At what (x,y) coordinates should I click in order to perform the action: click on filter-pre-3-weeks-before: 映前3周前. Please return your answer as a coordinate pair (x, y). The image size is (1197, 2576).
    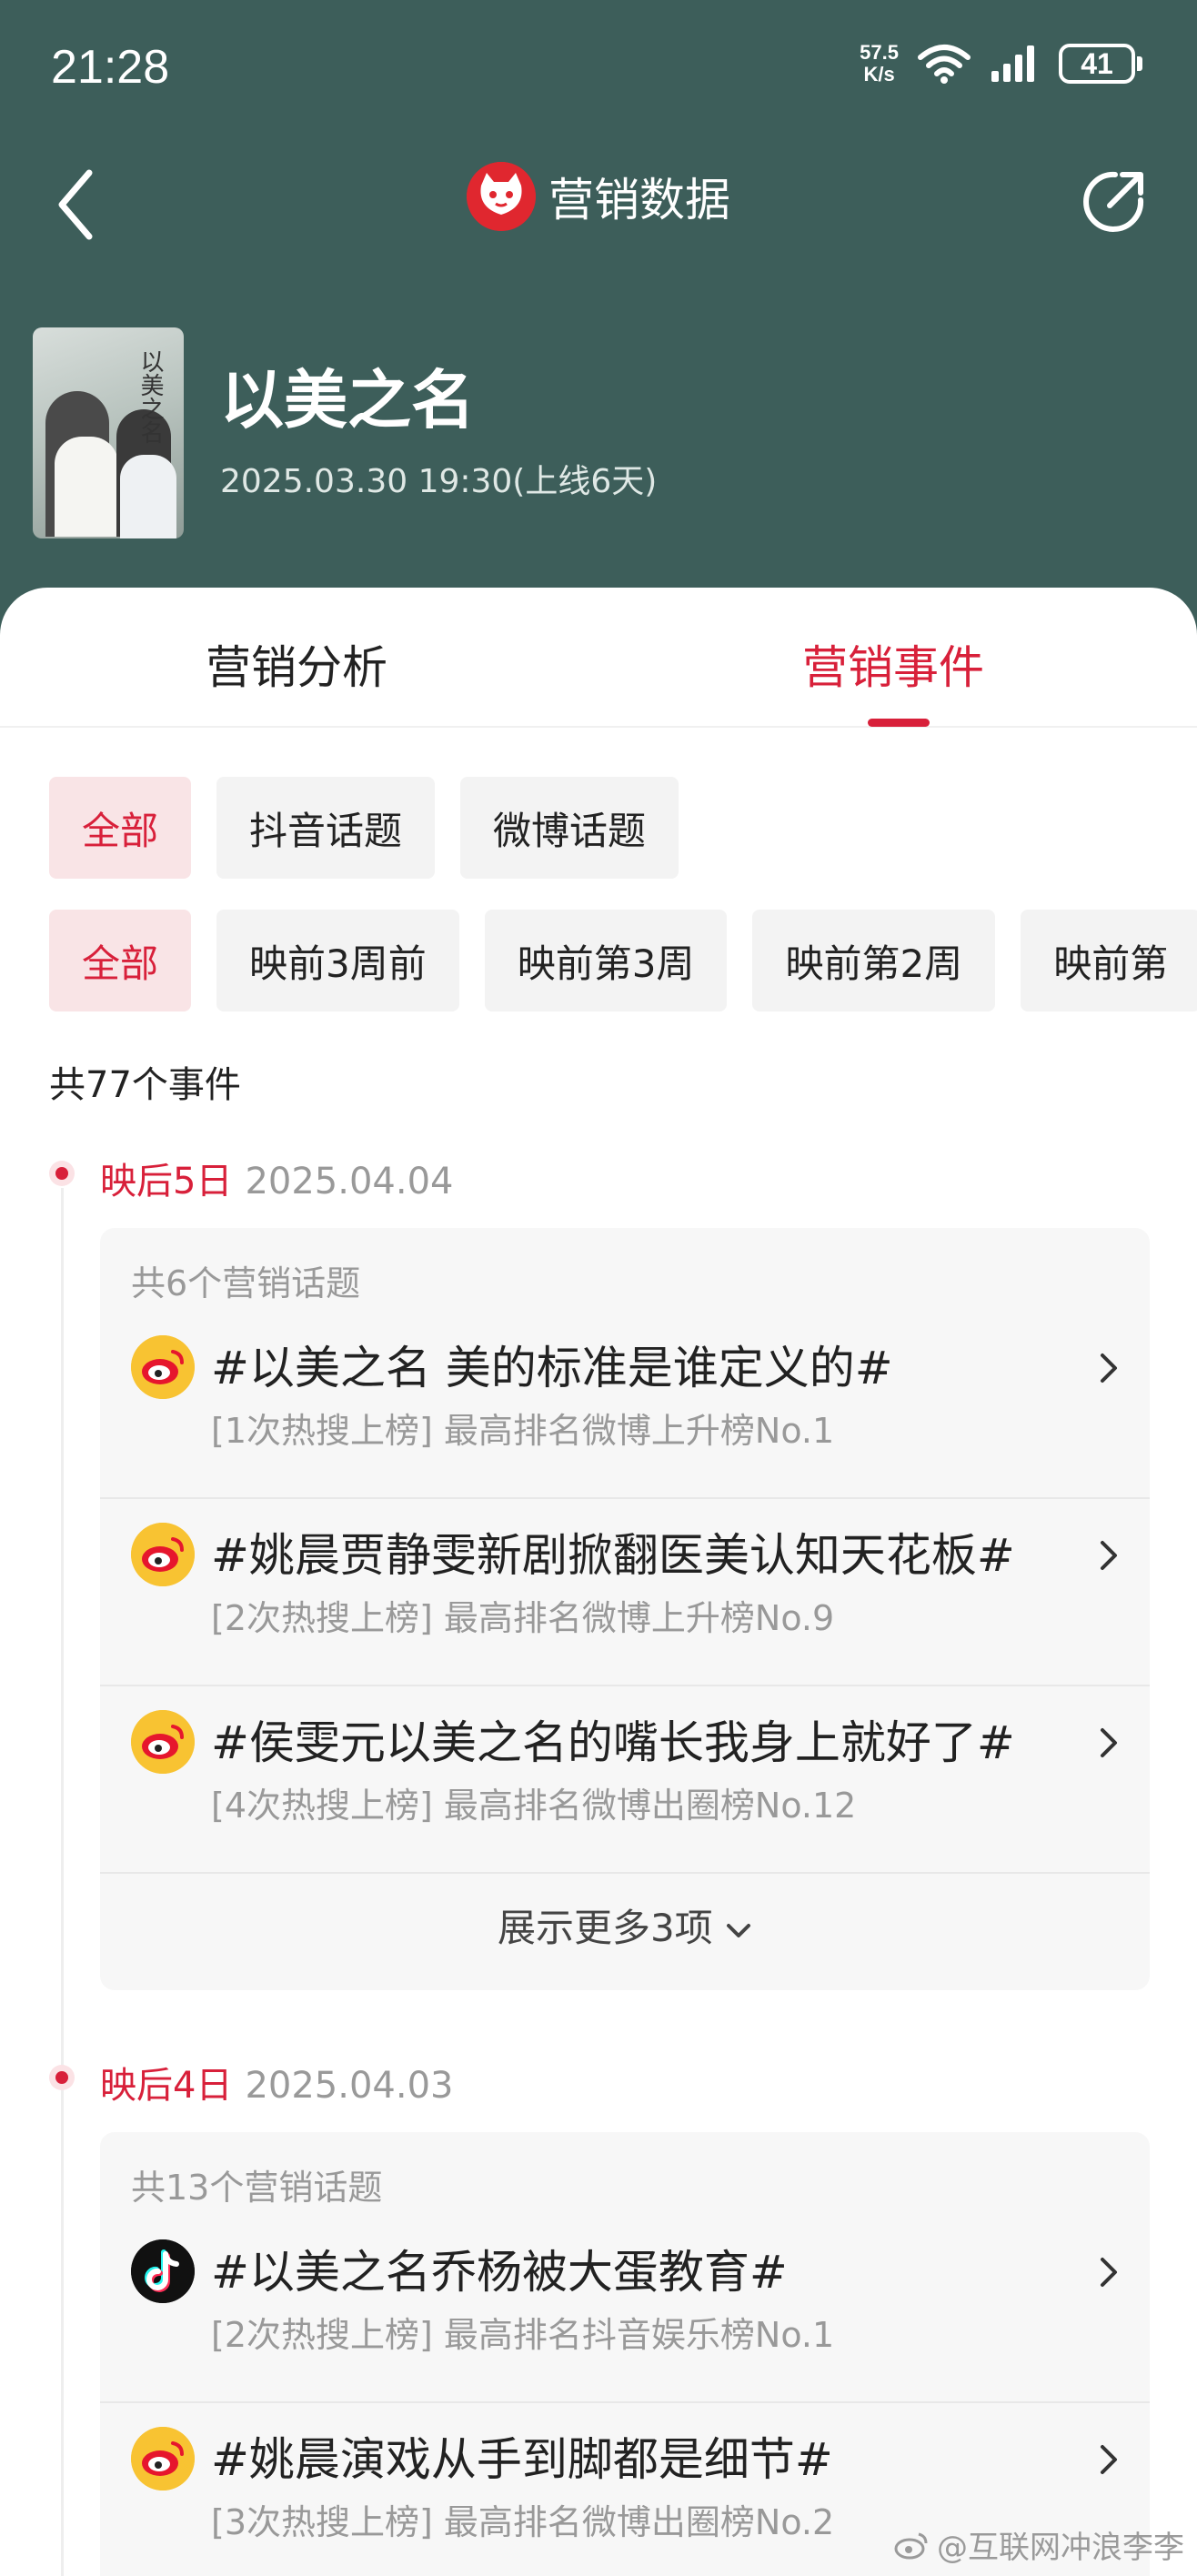
    Looking at the image, I should click on (337, 960).